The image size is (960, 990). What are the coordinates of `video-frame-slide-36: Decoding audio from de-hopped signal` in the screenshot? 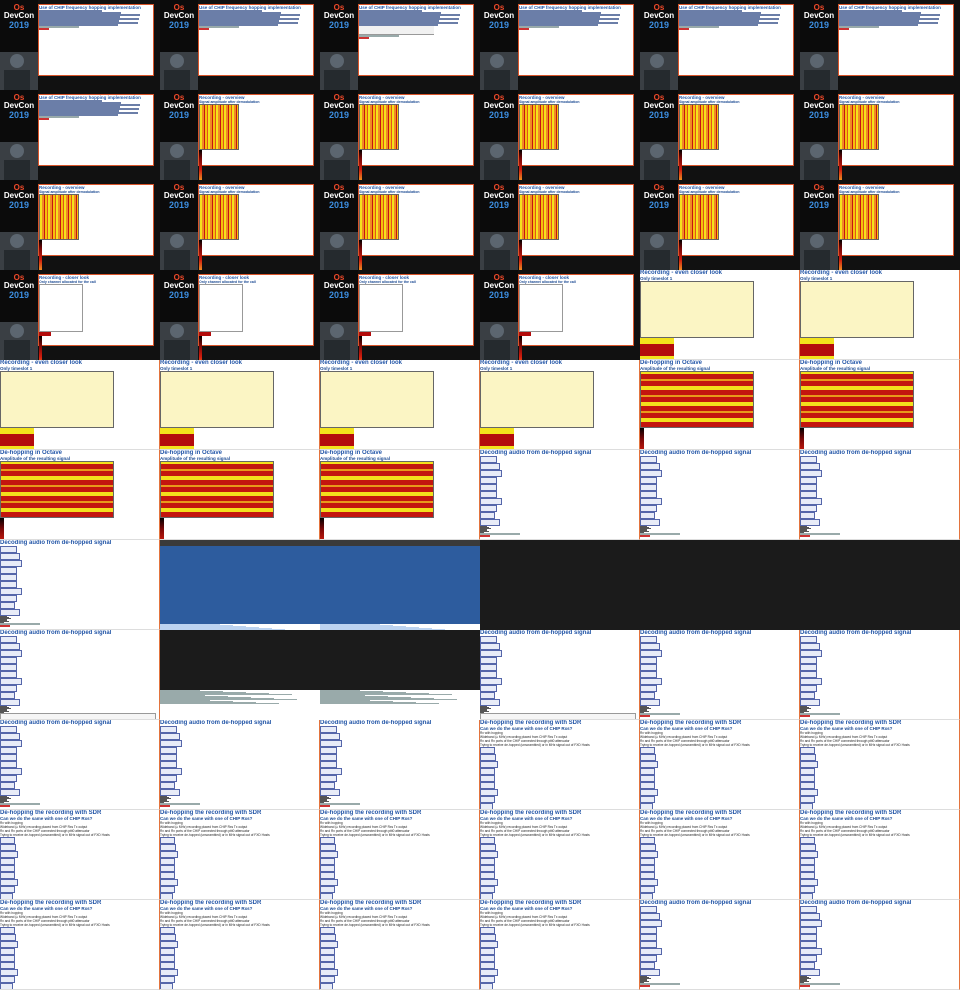 It's located at (880, 495).